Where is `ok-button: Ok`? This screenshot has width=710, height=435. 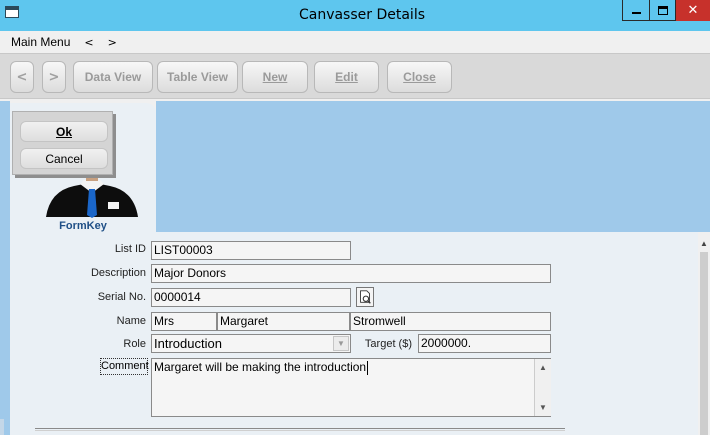 ok-button: Ok is located at coordinates (64, 131).